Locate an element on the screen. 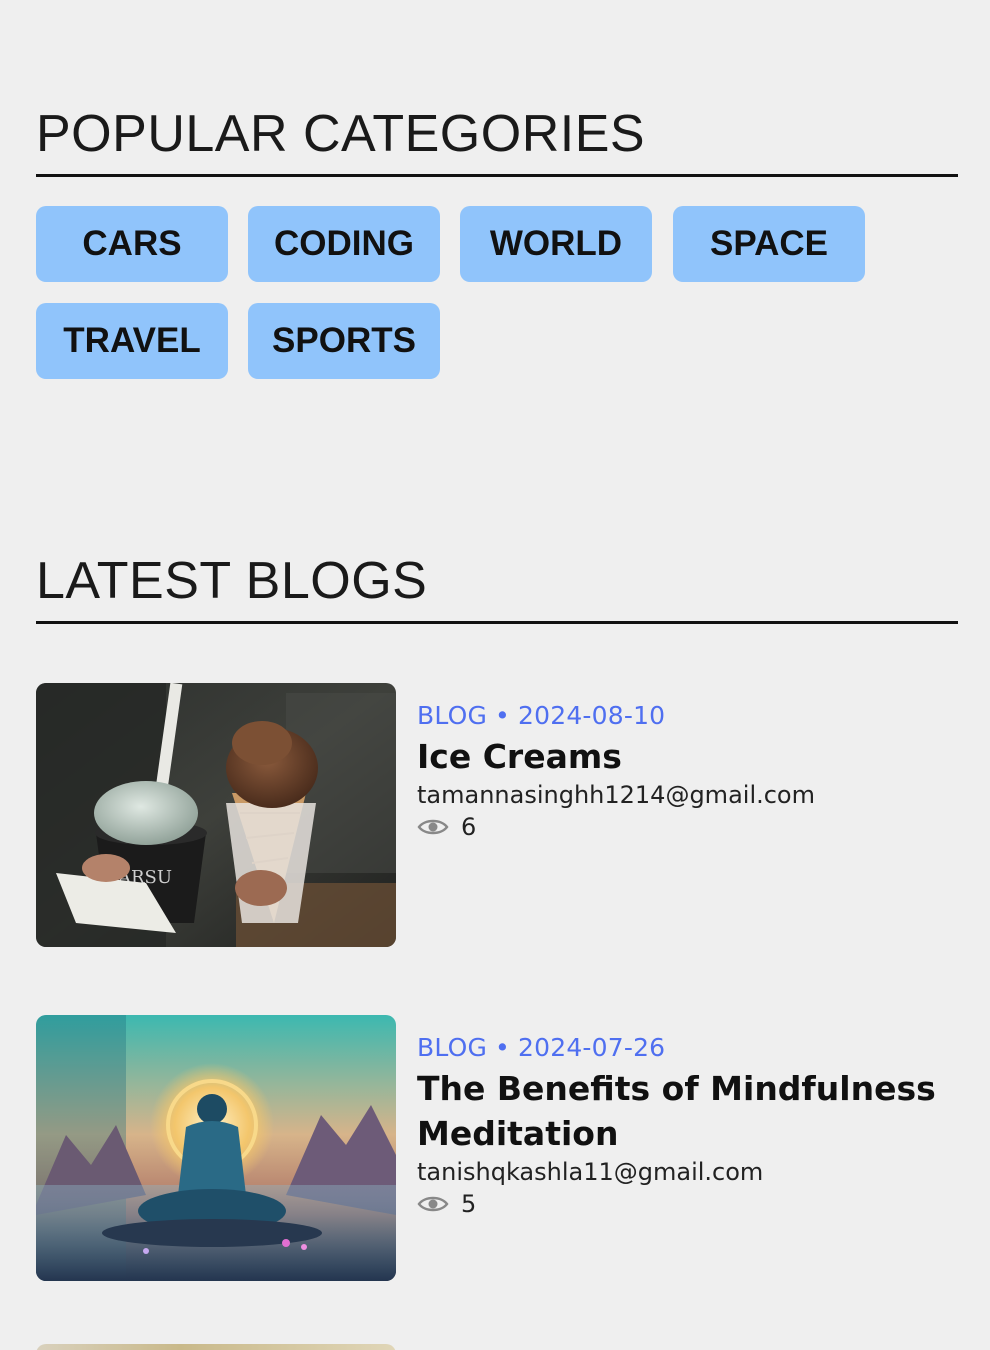 The height and width of the screenshot is (1350, 990). blog-title-link: The Benefits of Mindfulness Meditation is located at coordinates (687, 1111).